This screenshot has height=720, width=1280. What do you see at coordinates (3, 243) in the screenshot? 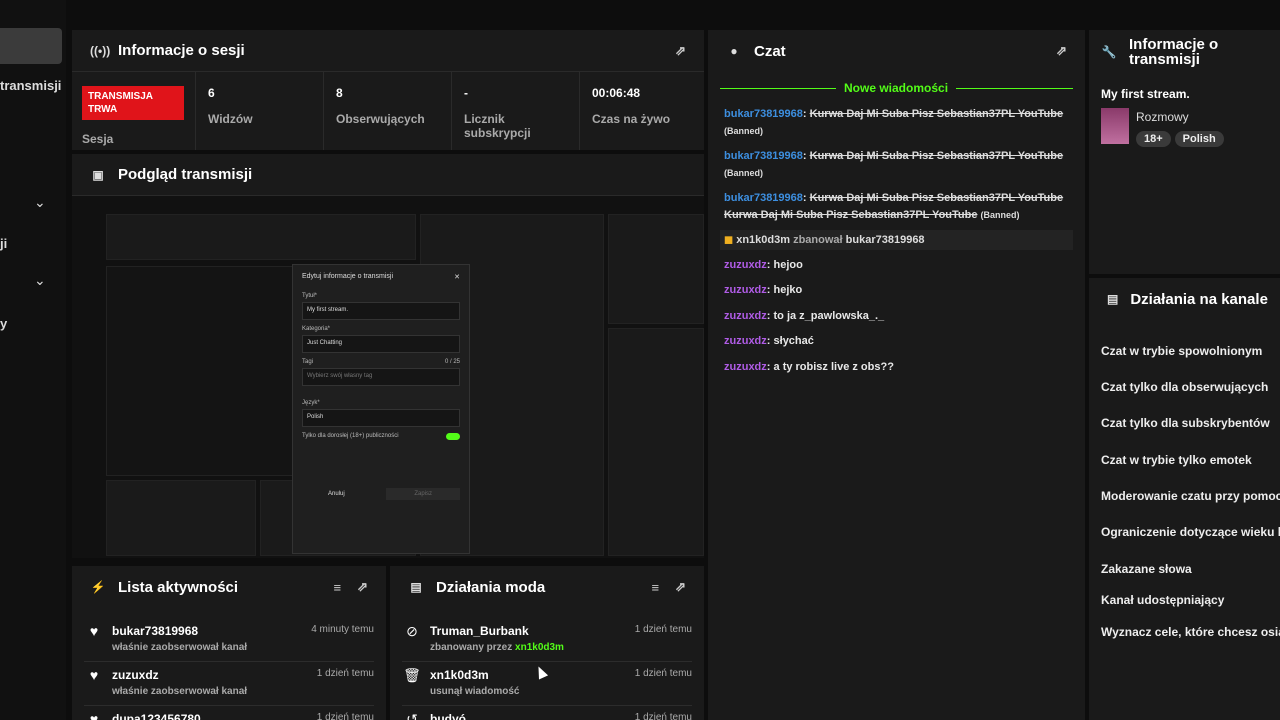
I see `sidebar-item-ji: ji` at bounding box center [3, 243].